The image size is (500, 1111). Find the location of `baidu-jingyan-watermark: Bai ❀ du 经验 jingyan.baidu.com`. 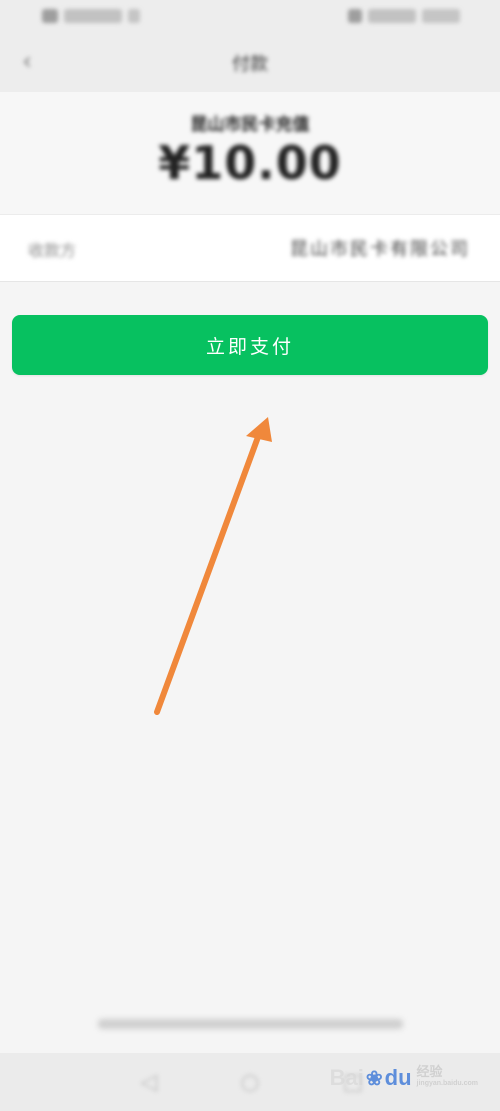

baidu-jingyan-watermark: Bai ❀ du 经验 jingyan.baidu.com is located at coordinates (404, 1078).